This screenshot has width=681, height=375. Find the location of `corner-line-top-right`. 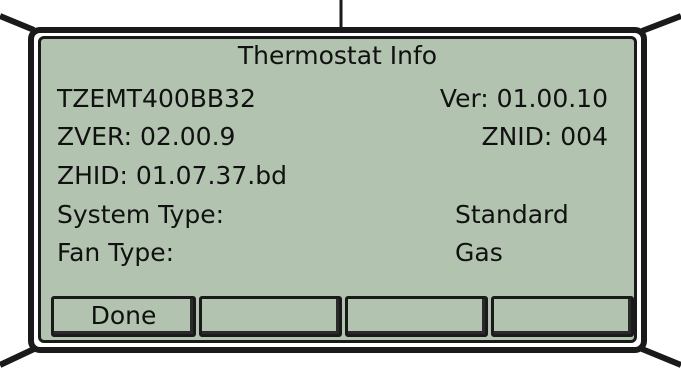

corner-line-top-right is located at coordinates (660, 23).